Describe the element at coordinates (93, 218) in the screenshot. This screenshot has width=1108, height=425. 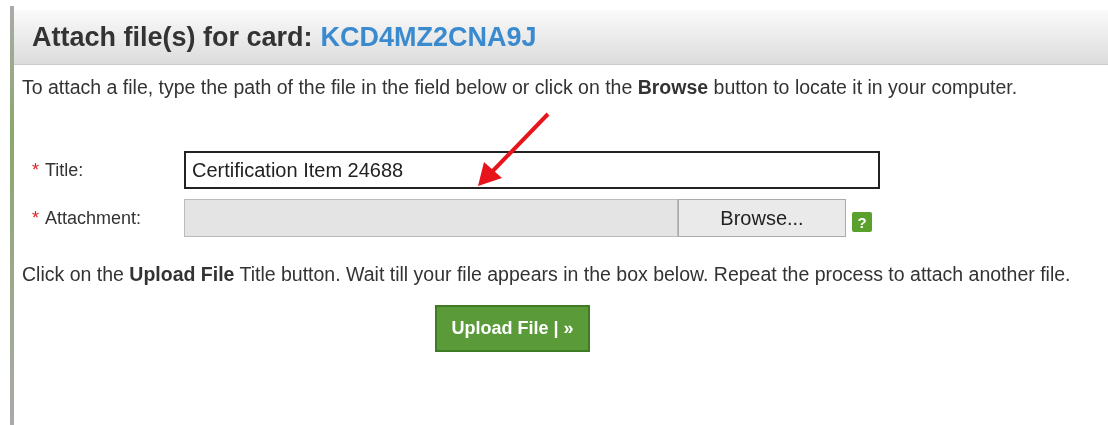
I see `field-label: Attachment:` at that location.